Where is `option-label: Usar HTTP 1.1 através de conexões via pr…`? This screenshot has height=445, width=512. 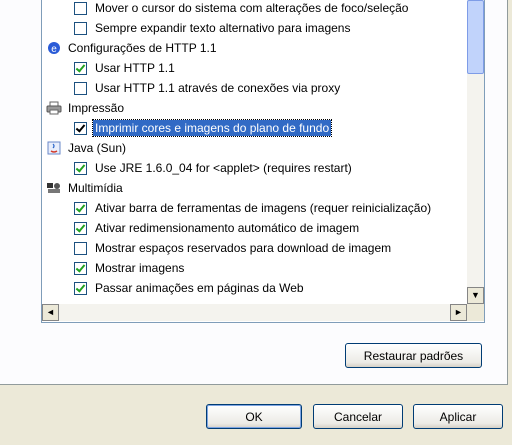
option-label: Usar HTTP 1.1 através de conexões via pr… is located at coordinates (218, 88).